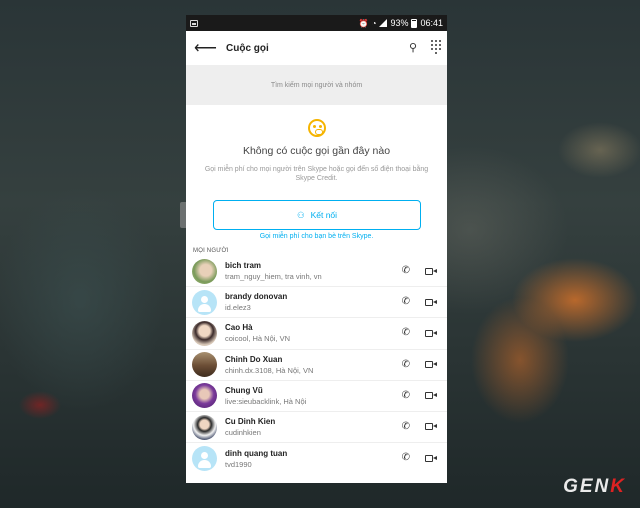 The height and width of the screenshot is (508, 640). Describe the element at coordinates (256, 297) in the screenshot. I see `contact-name: brandy donovan` at that location.